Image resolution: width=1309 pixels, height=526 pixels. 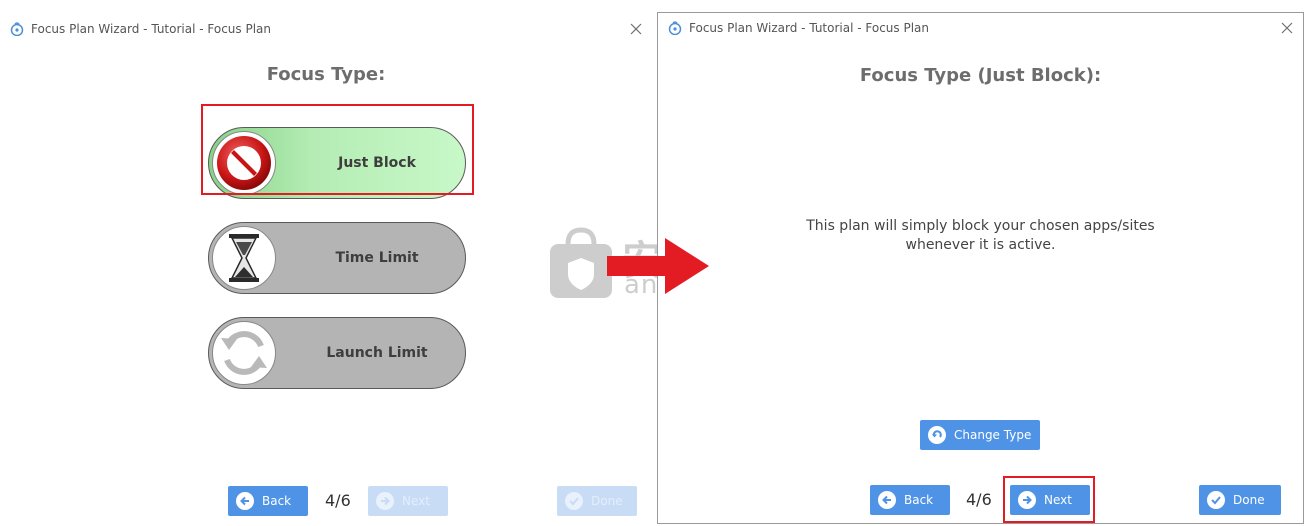 What do you see at coordinates (377, 258) in the screenshot?
I see `option-label: Time Limit` at bounding box center [377, 258].